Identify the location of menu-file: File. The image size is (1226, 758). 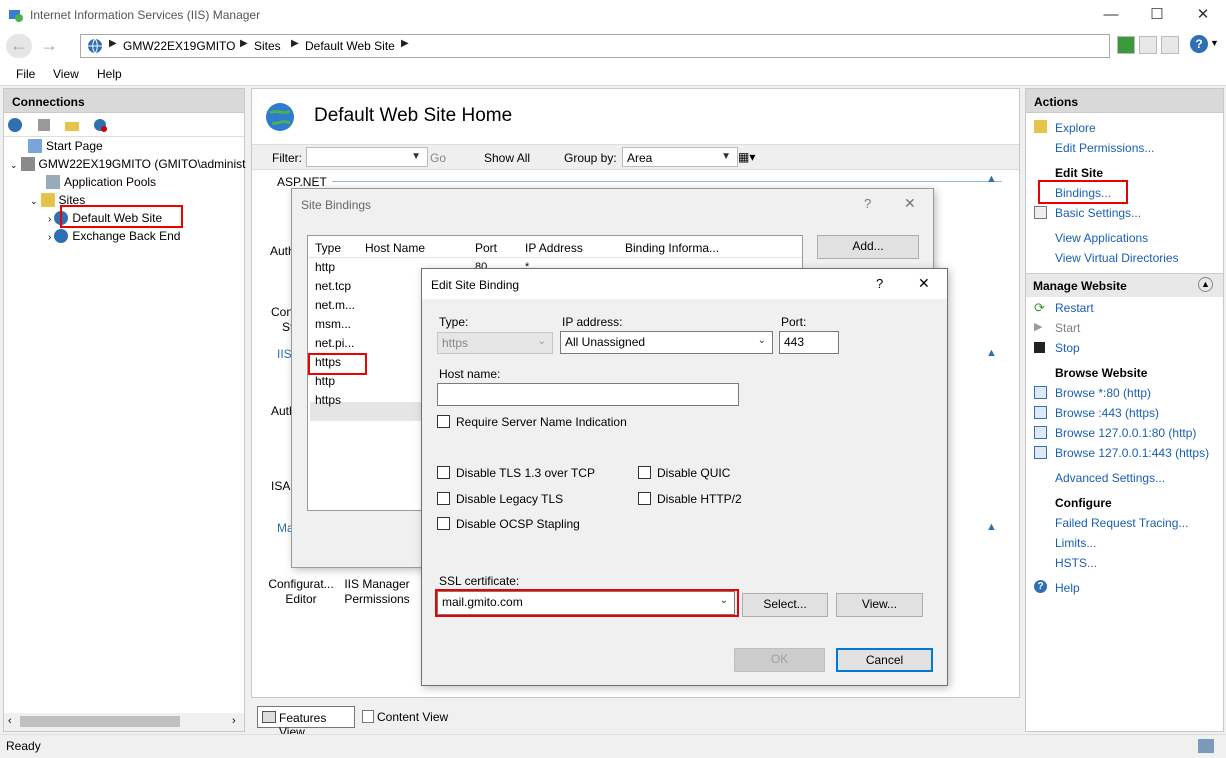
(25, 74).